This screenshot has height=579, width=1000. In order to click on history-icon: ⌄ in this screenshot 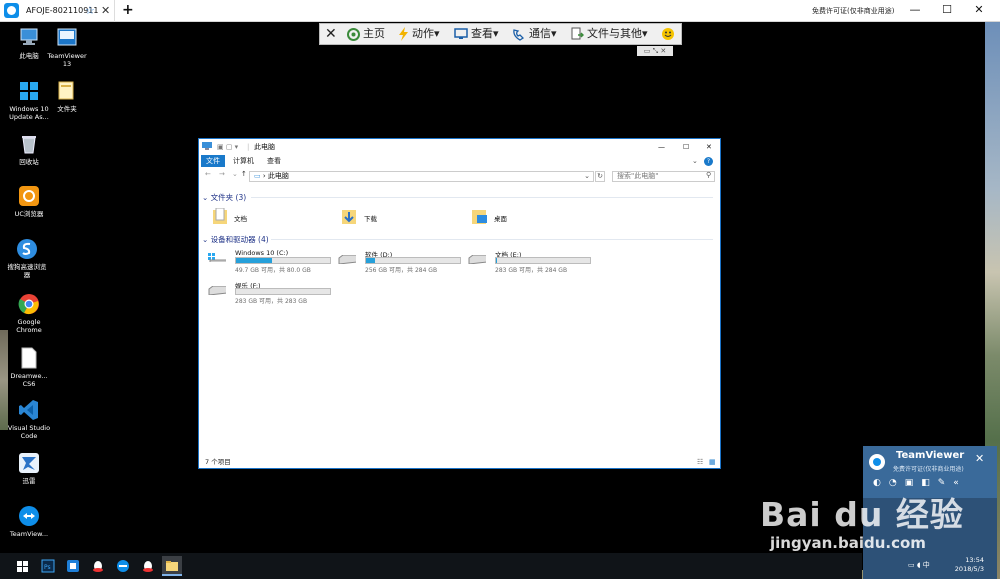, I will do `click(235, 174)`.